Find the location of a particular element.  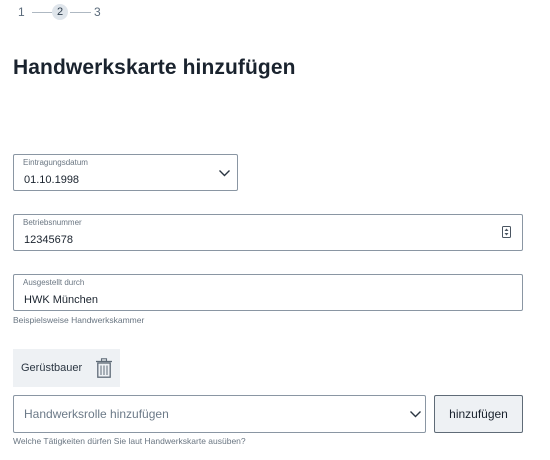

stepper: 1 2 3 is located at coordinates (70, 12).